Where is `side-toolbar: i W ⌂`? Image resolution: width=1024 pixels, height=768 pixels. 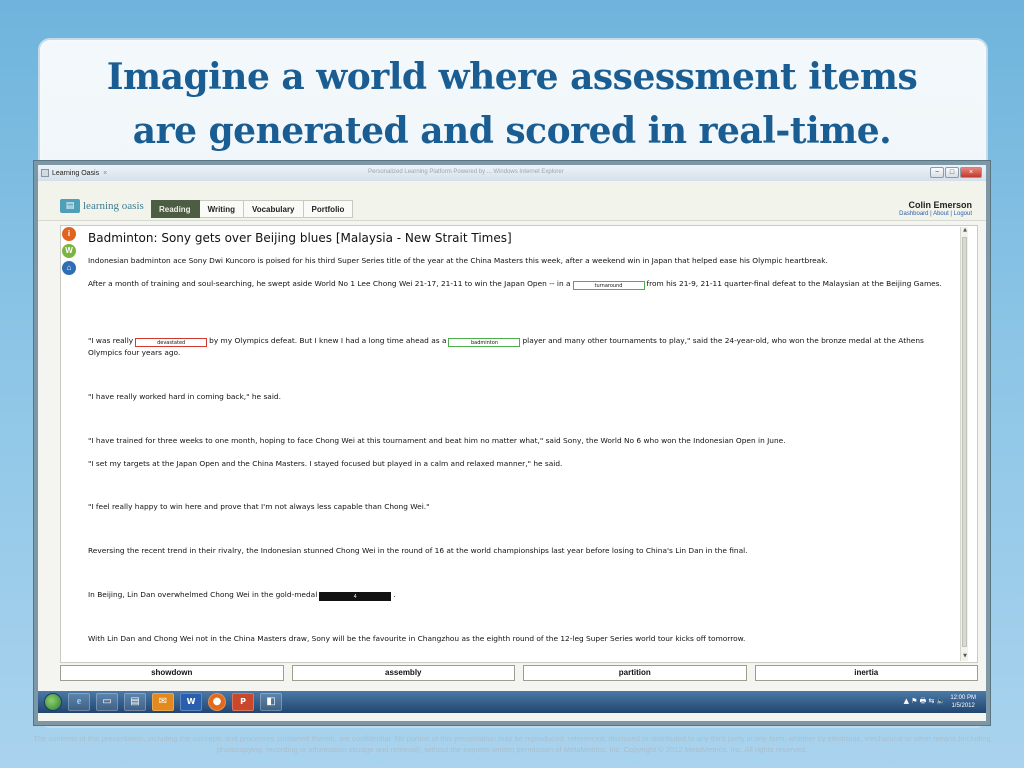 side-toolbar: i W ⌂ is located at coordinates (71, 252).